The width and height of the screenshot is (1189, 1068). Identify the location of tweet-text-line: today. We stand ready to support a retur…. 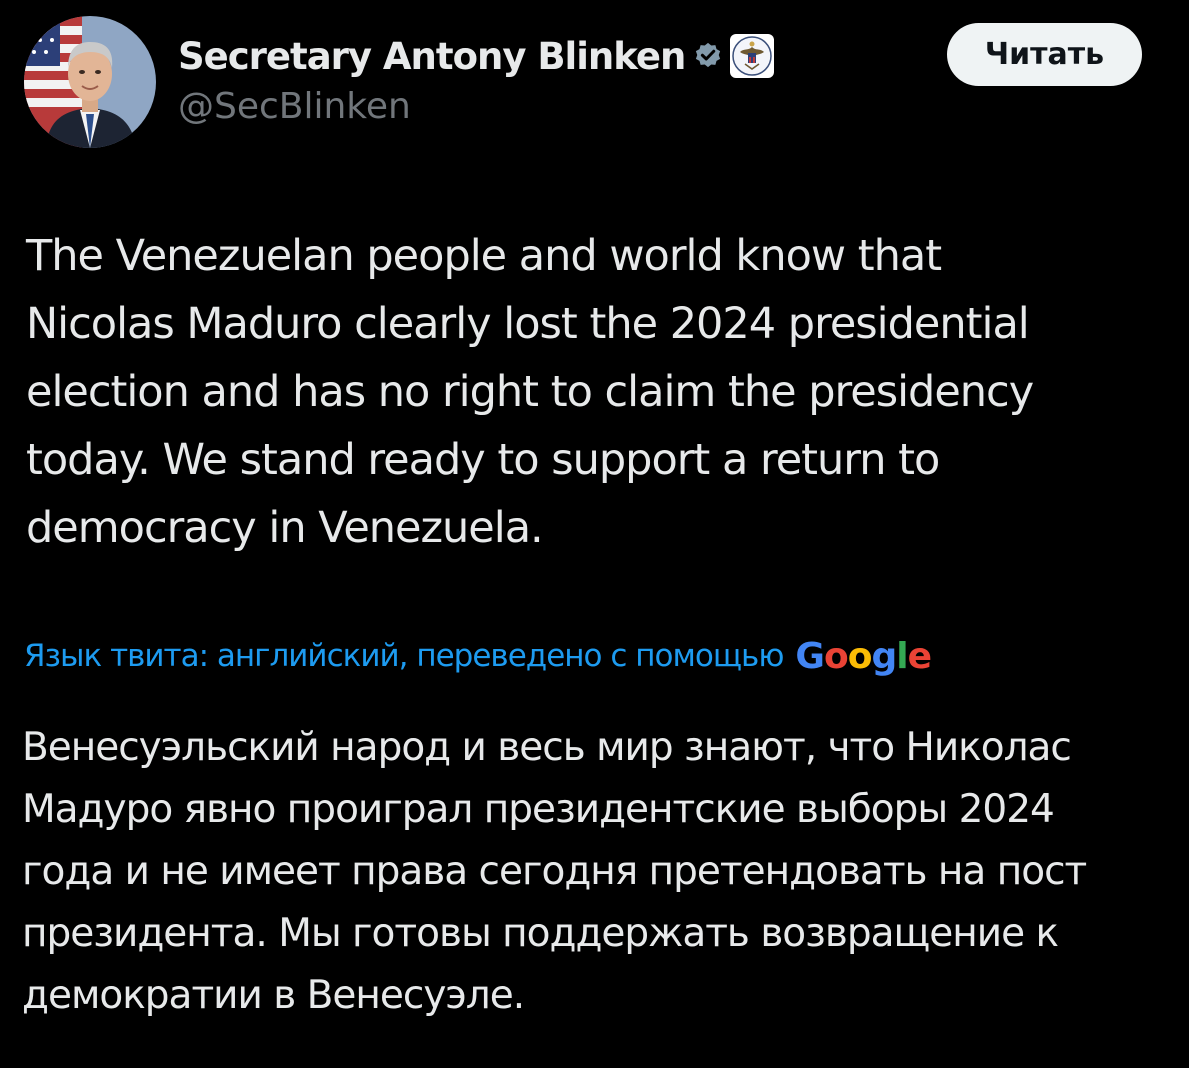
(483, 460).